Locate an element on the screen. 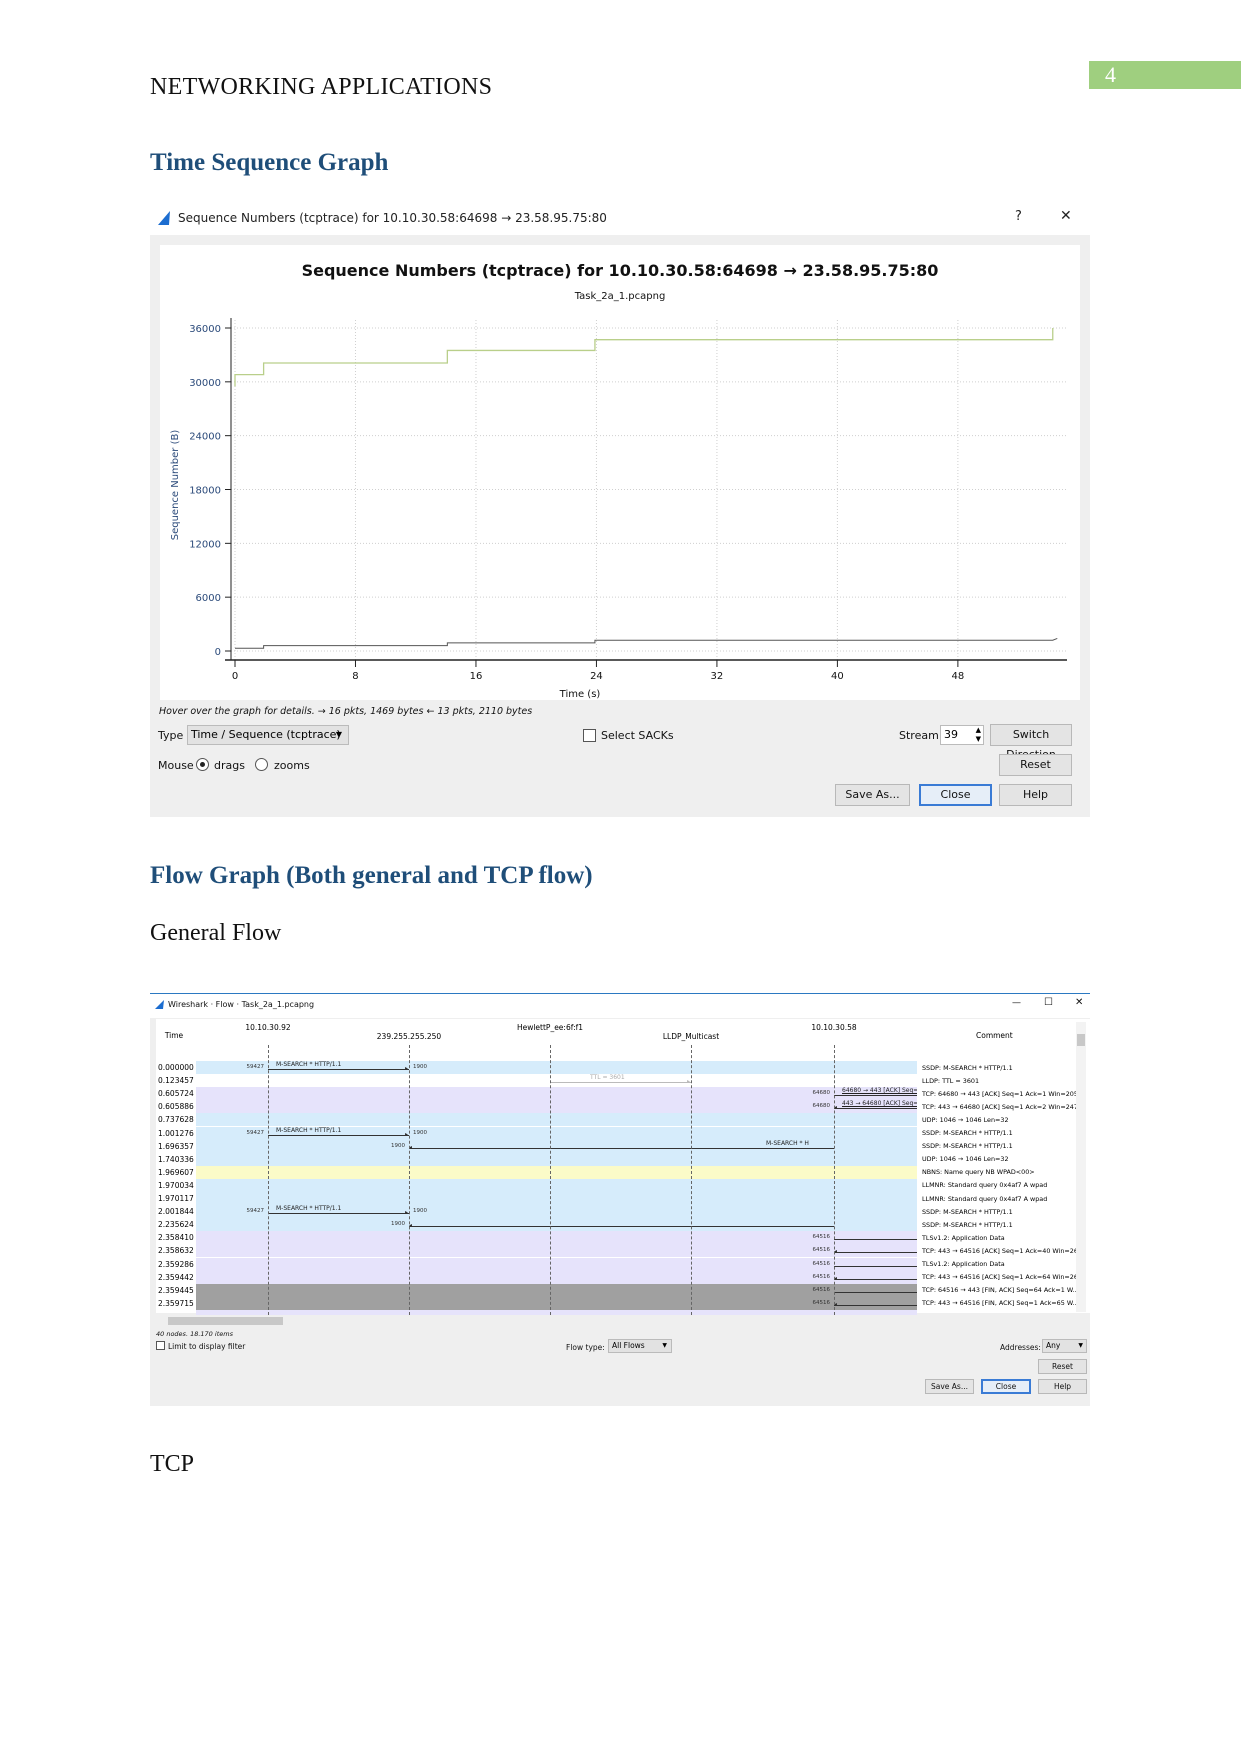 Image resolution: width=1241 pixels, height=1754 pixels. row-time: 2.359286 is located at coordinates (176, 1264).